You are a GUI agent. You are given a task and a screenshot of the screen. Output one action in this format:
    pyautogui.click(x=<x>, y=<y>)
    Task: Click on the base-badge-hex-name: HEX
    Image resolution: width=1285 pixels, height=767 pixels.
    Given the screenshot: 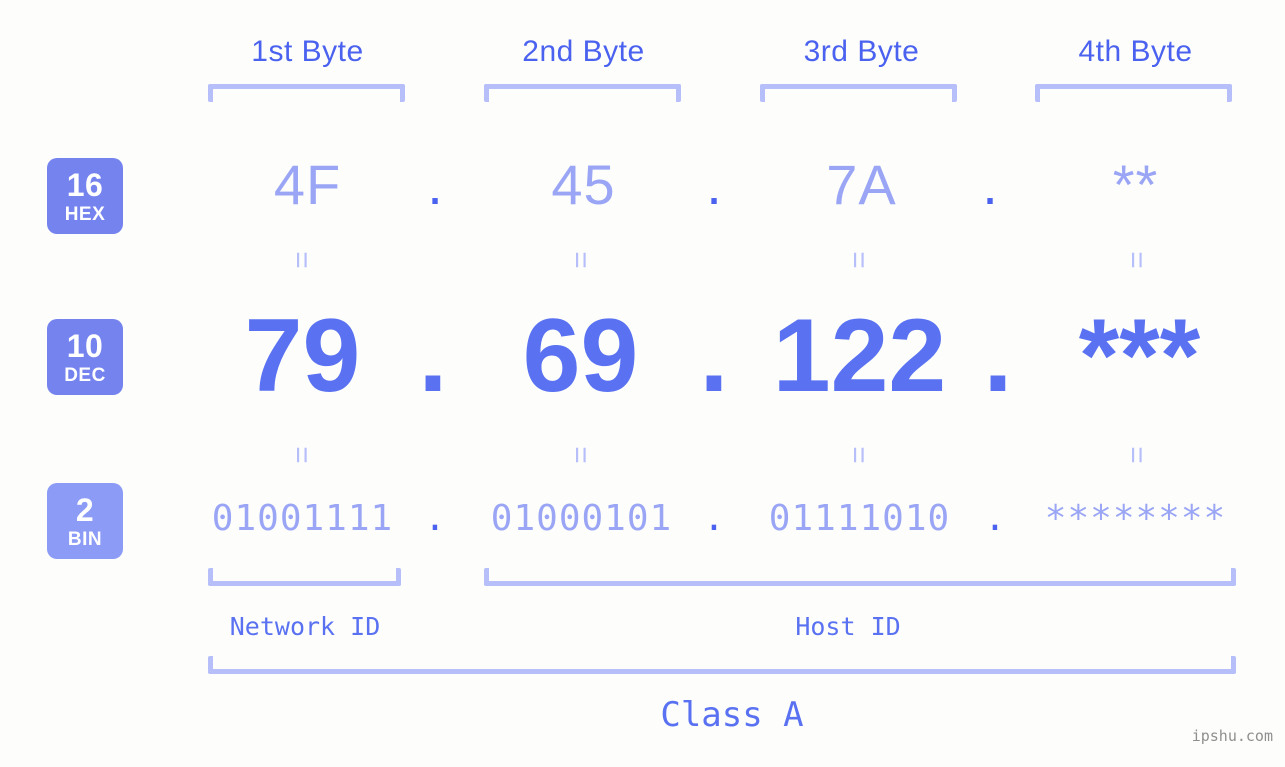 What is the action you would take?
    pyautogui.click(x=85, y=214)
    